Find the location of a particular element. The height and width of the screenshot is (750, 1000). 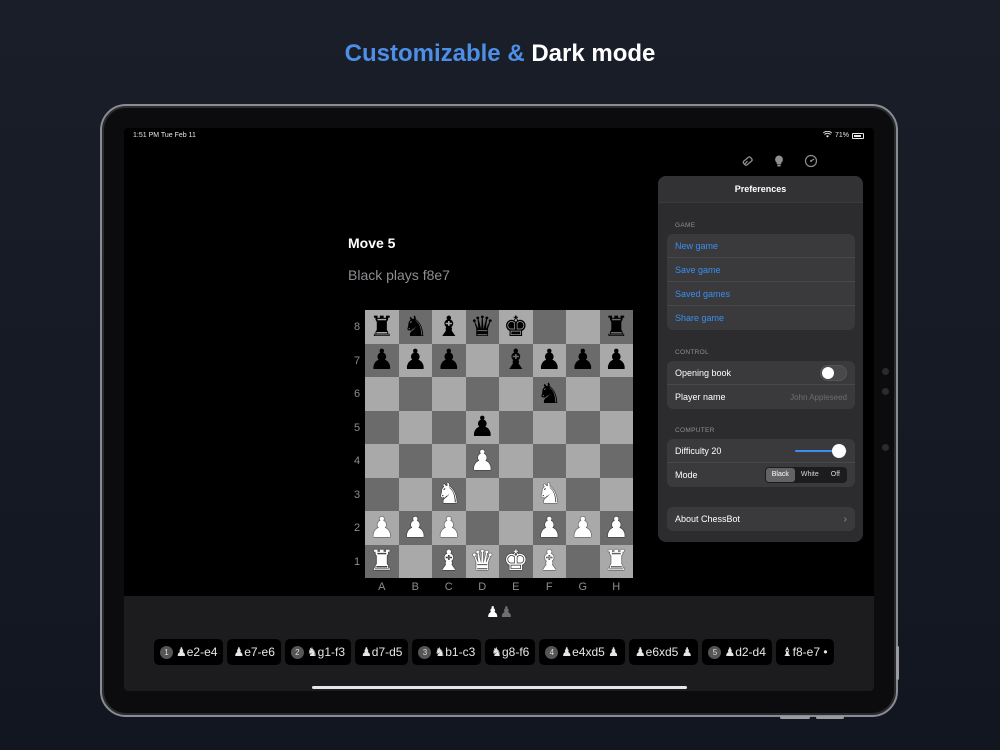

move-chip: 2 ♞g1-f3 is located at coordinates (318, 652).